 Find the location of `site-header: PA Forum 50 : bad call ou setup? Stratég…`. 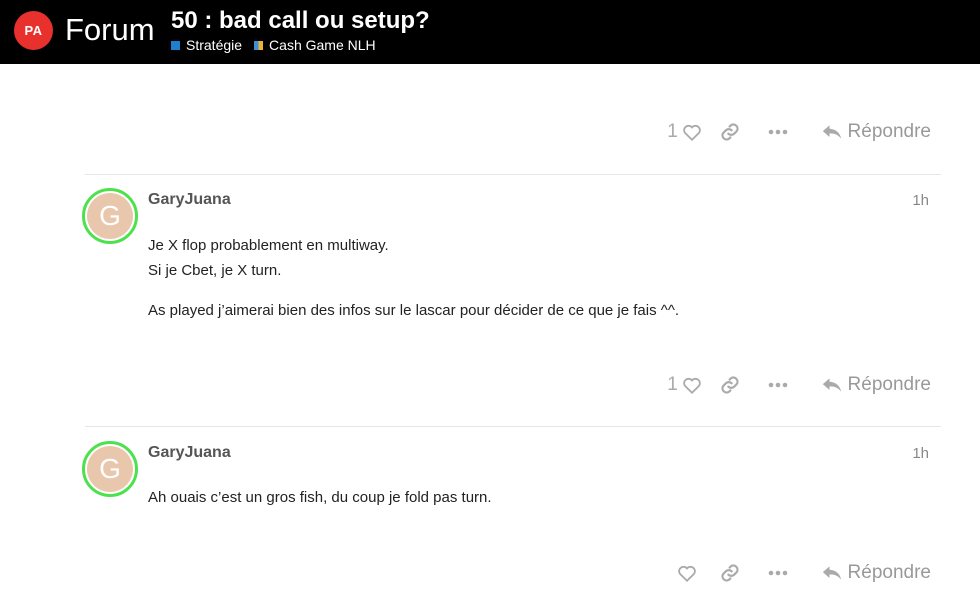

site-header: PA Forum 50 : bad call ou setup? Stratég… is located at coordinates (490, 32).